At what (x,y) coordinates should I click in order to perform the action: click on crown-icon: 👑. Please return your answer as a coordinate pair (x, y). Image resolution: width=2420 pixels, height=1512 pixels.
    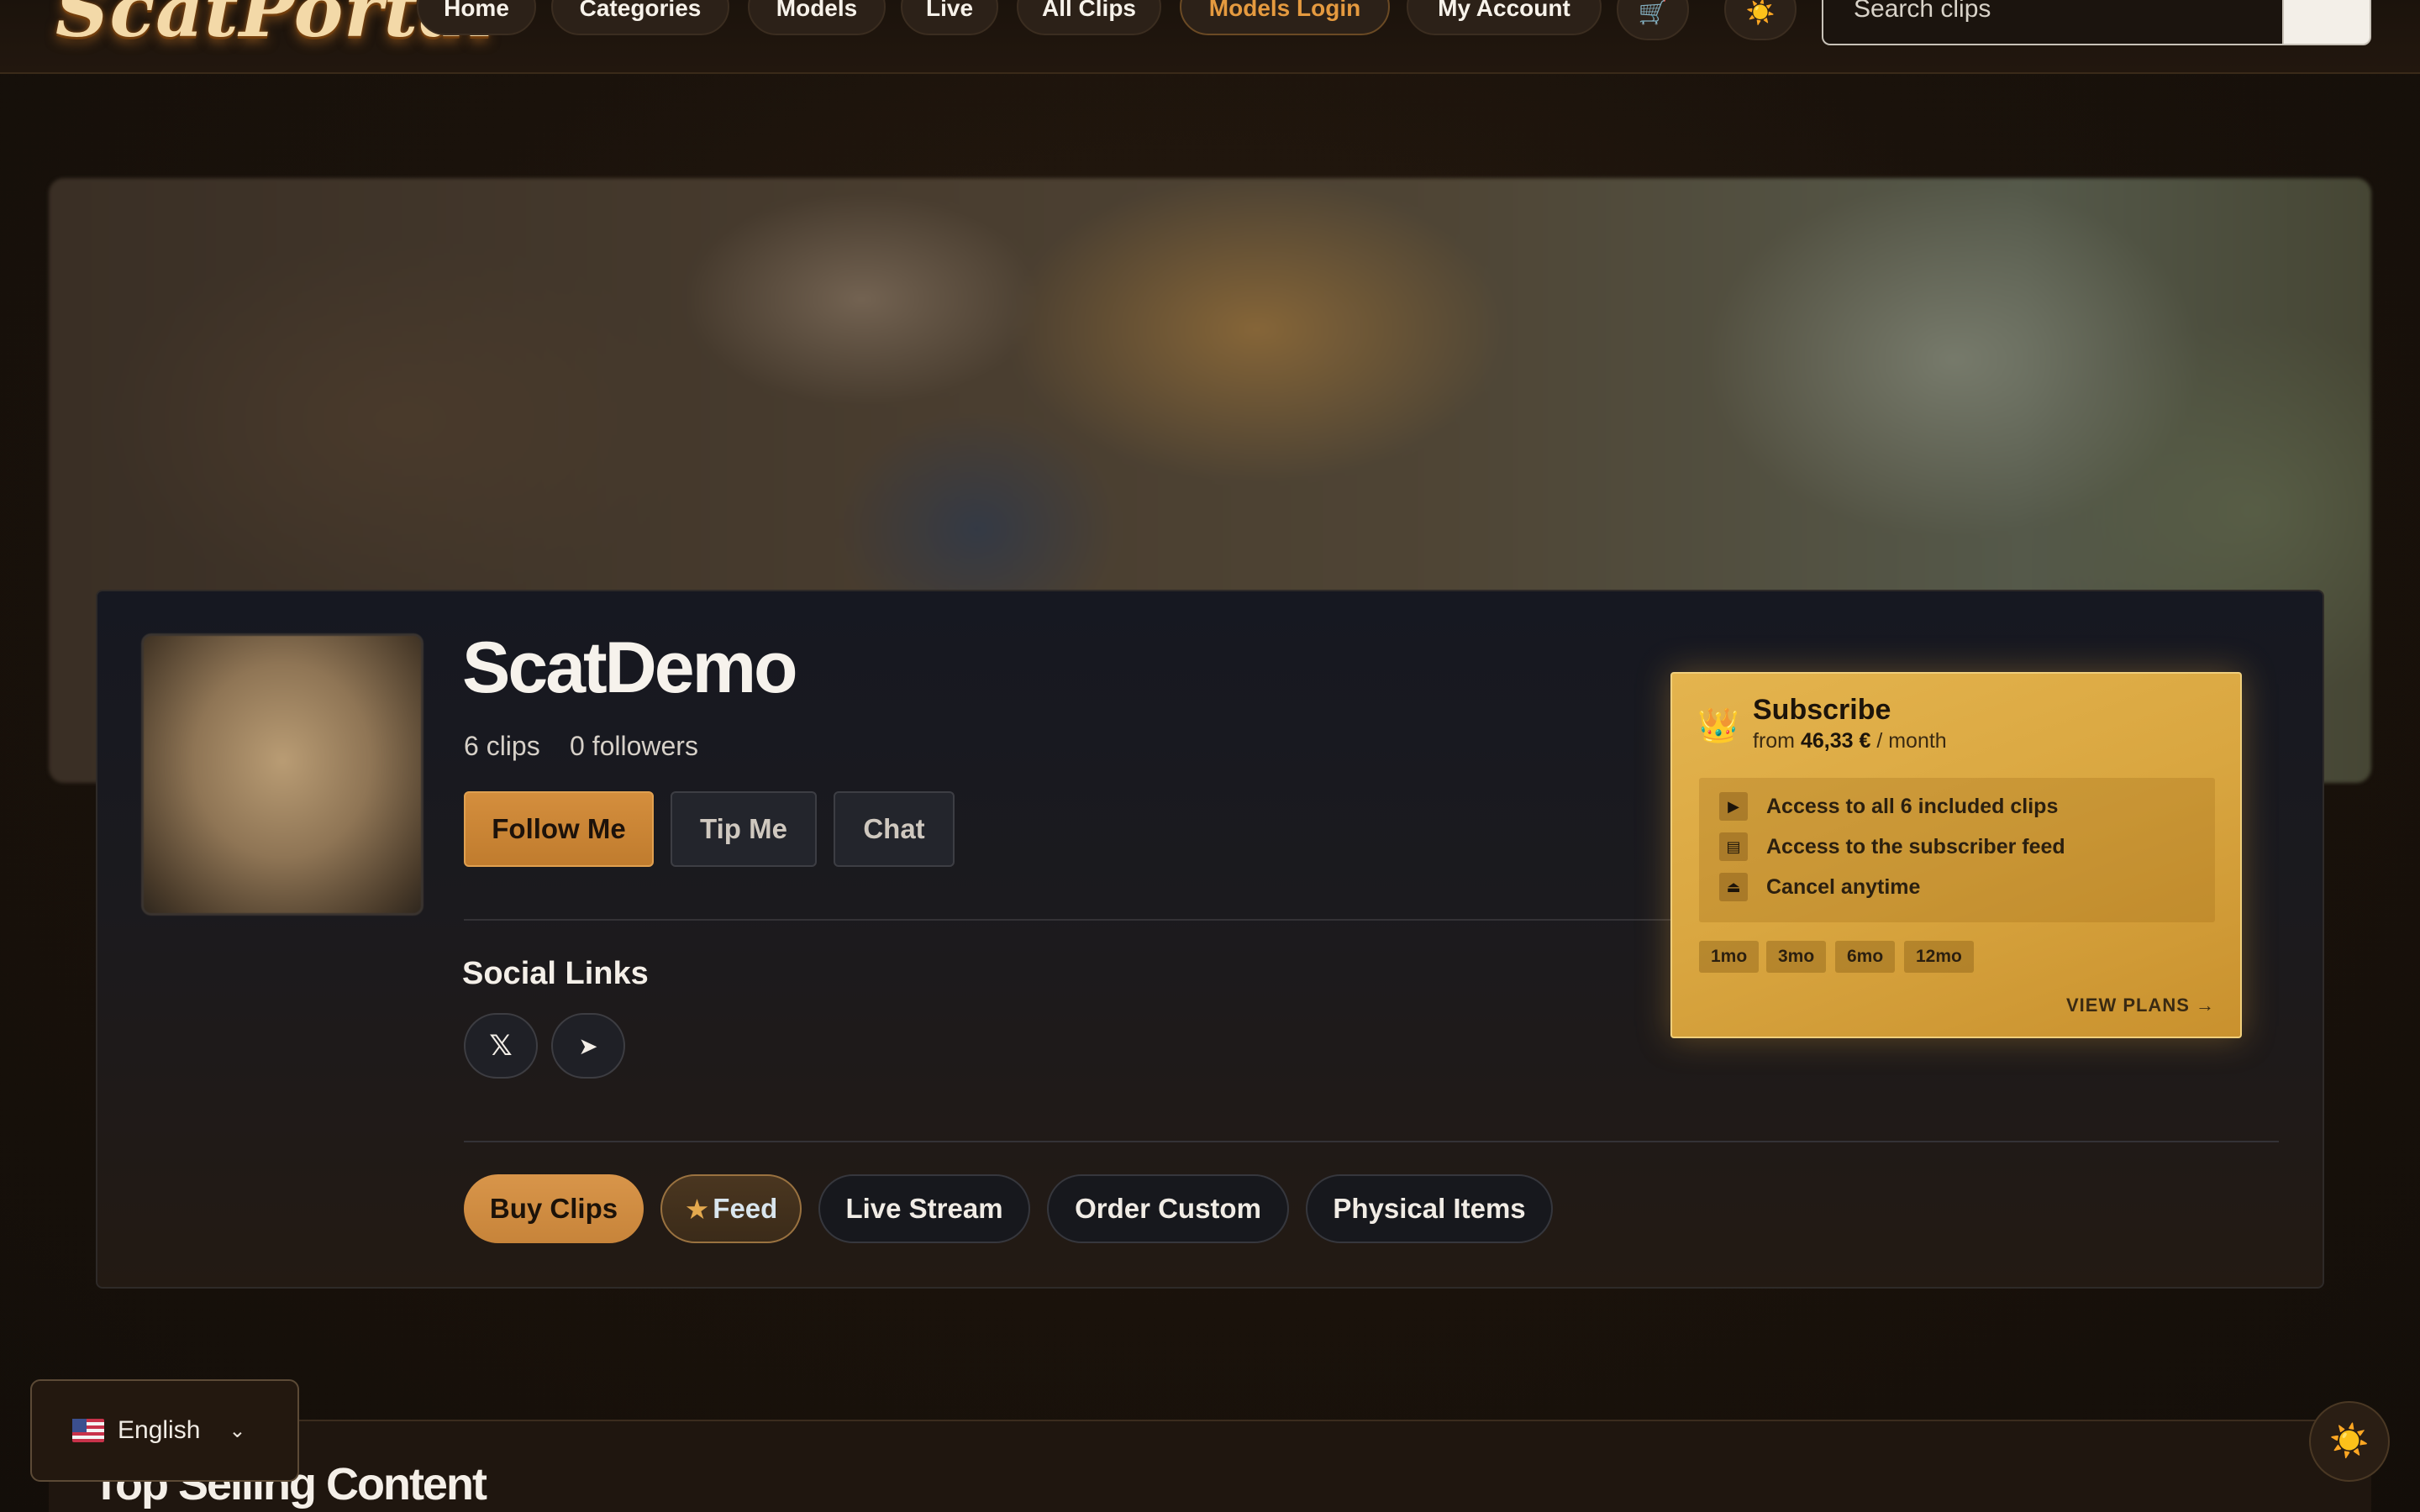
    Looking at the image, I should click on (1718, 725).